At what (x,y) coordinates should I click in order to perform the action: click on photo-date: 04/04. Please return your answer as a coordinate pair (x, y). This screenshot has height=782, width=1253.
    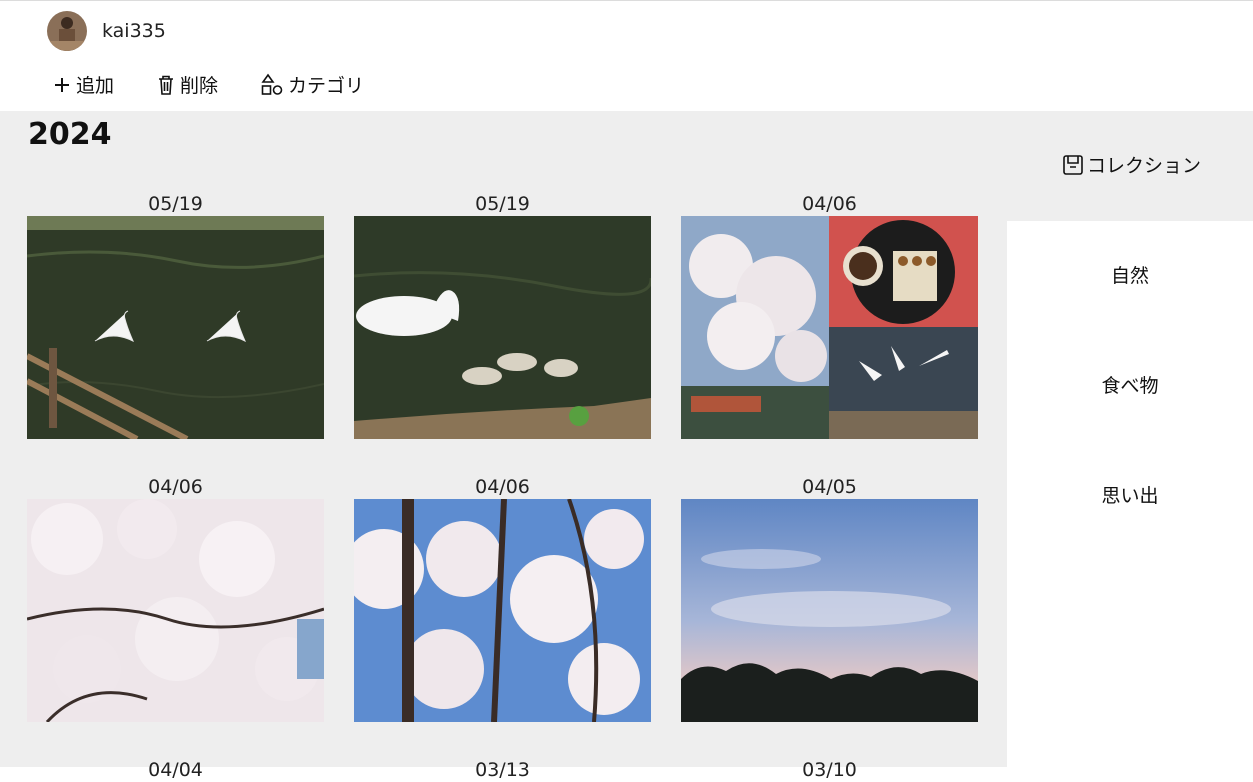
    Looking at the image, I should click on (175, 770).